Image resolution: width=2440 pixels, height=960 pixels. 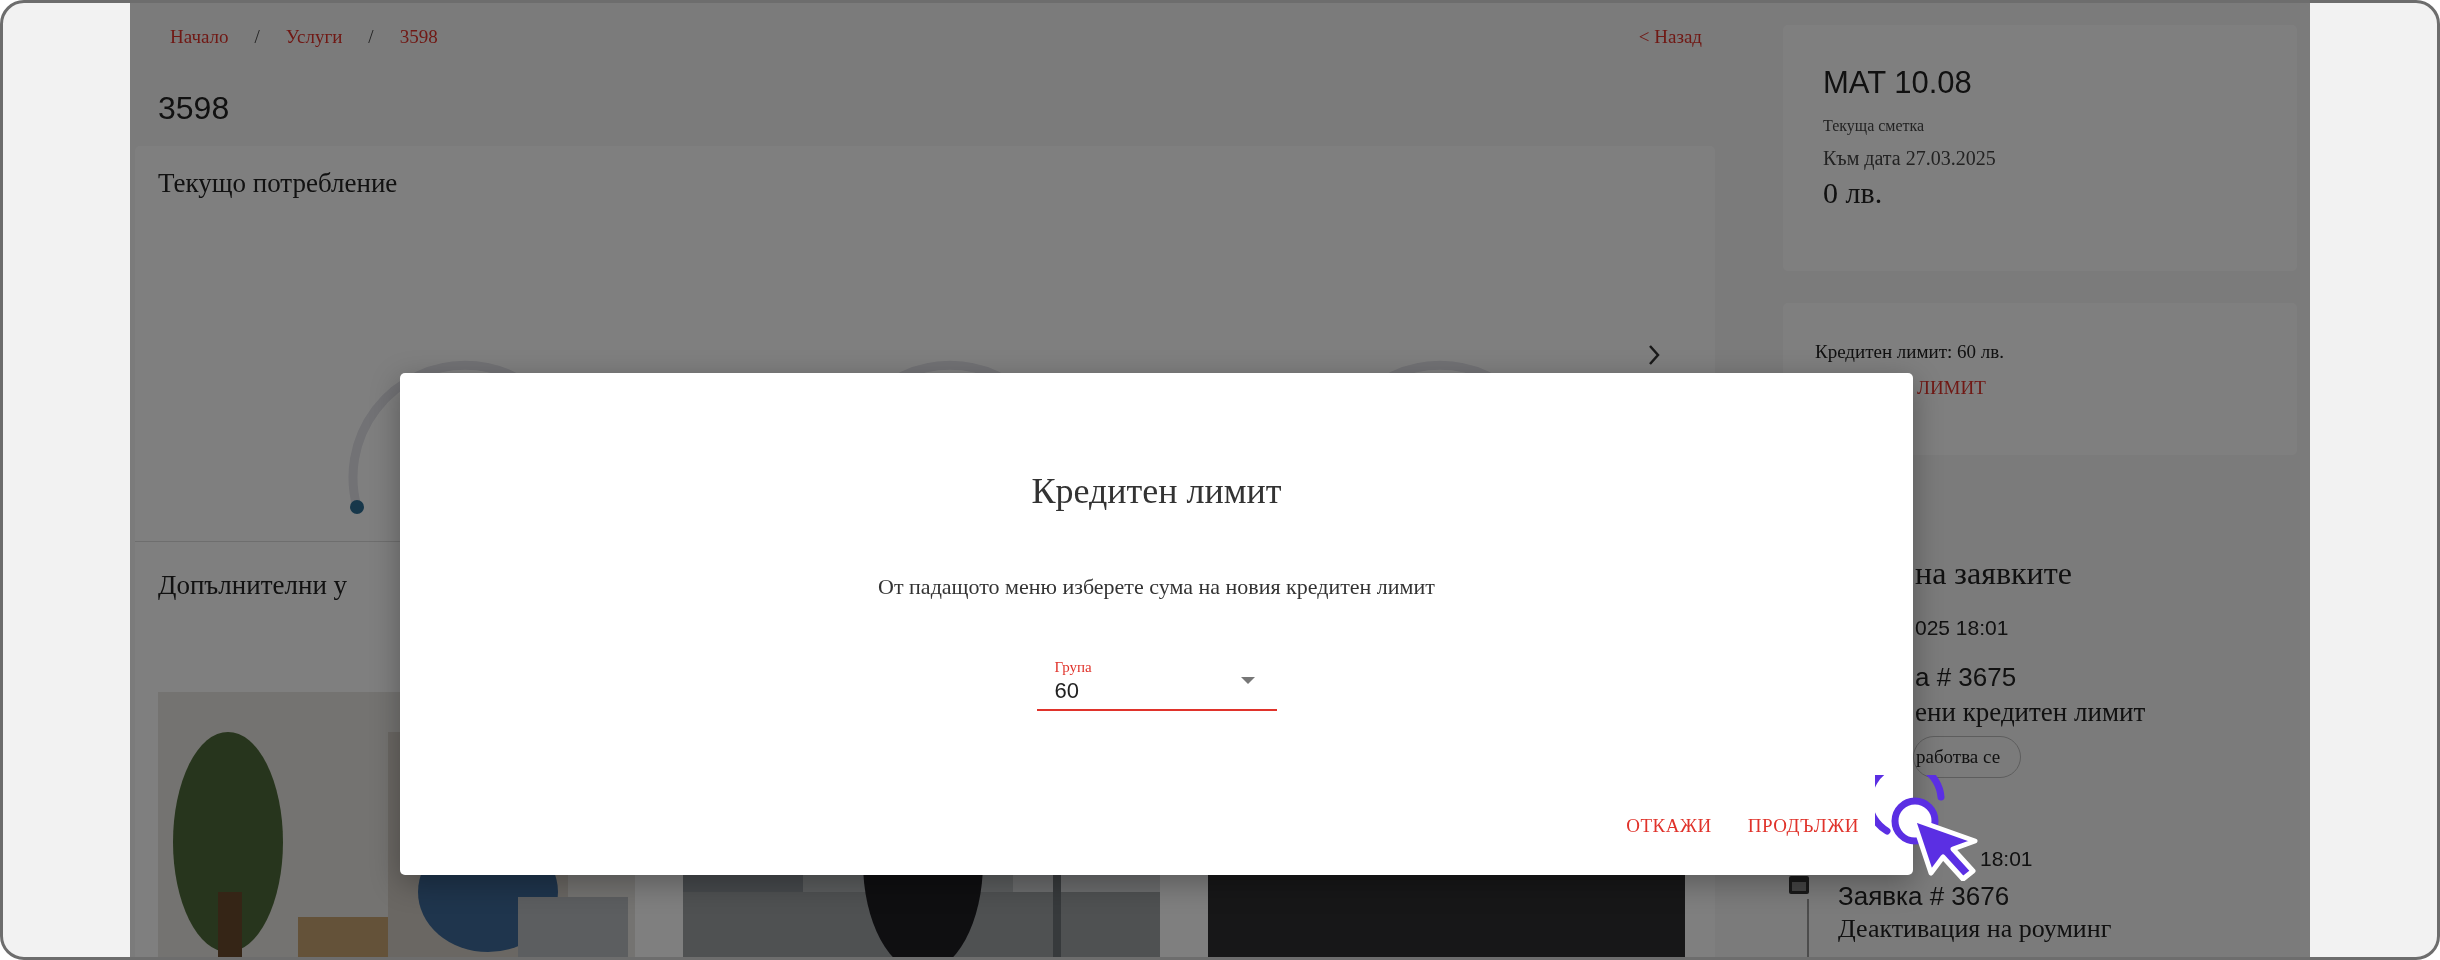 What do you see at coordinates (1966, 677) in the screenshot?
I see `request-number: а # 3675` at bounding box center [1966, 677].